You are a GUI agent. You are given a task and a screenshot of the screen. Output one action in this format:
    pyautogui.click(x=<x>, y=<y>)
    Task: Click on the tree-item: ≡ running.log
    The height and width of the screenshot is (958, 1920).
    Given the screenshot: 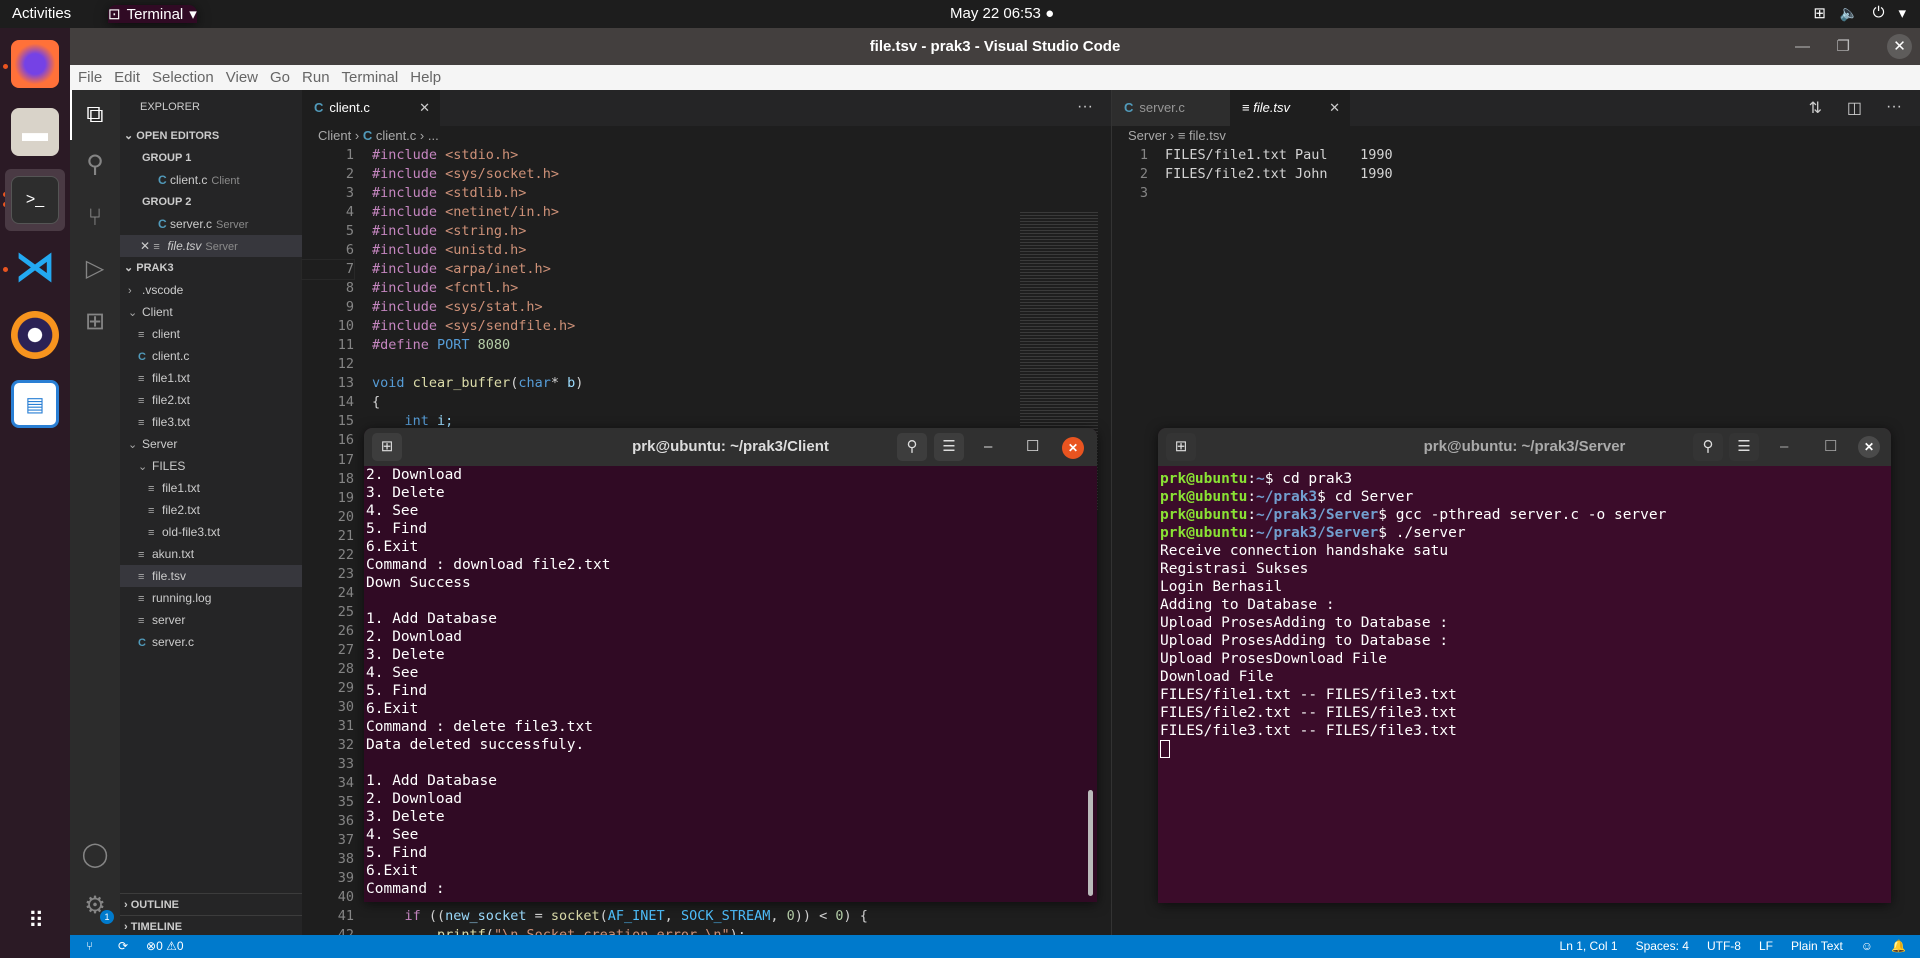 What is the action you would take?
    pyautogui.click(x=211, y=598)
    